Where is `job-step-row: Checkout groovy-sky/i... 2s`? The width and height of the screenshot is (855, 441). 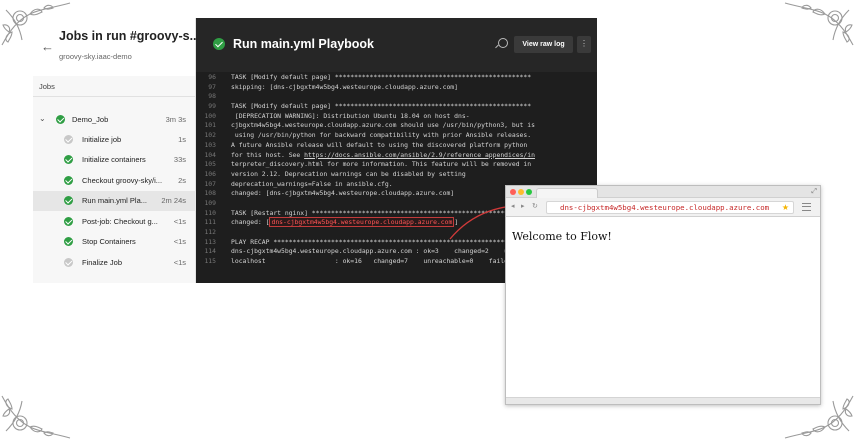
job-step-row: Checkout groovy-sky/i... 2s is located at coordinates (114, 180).